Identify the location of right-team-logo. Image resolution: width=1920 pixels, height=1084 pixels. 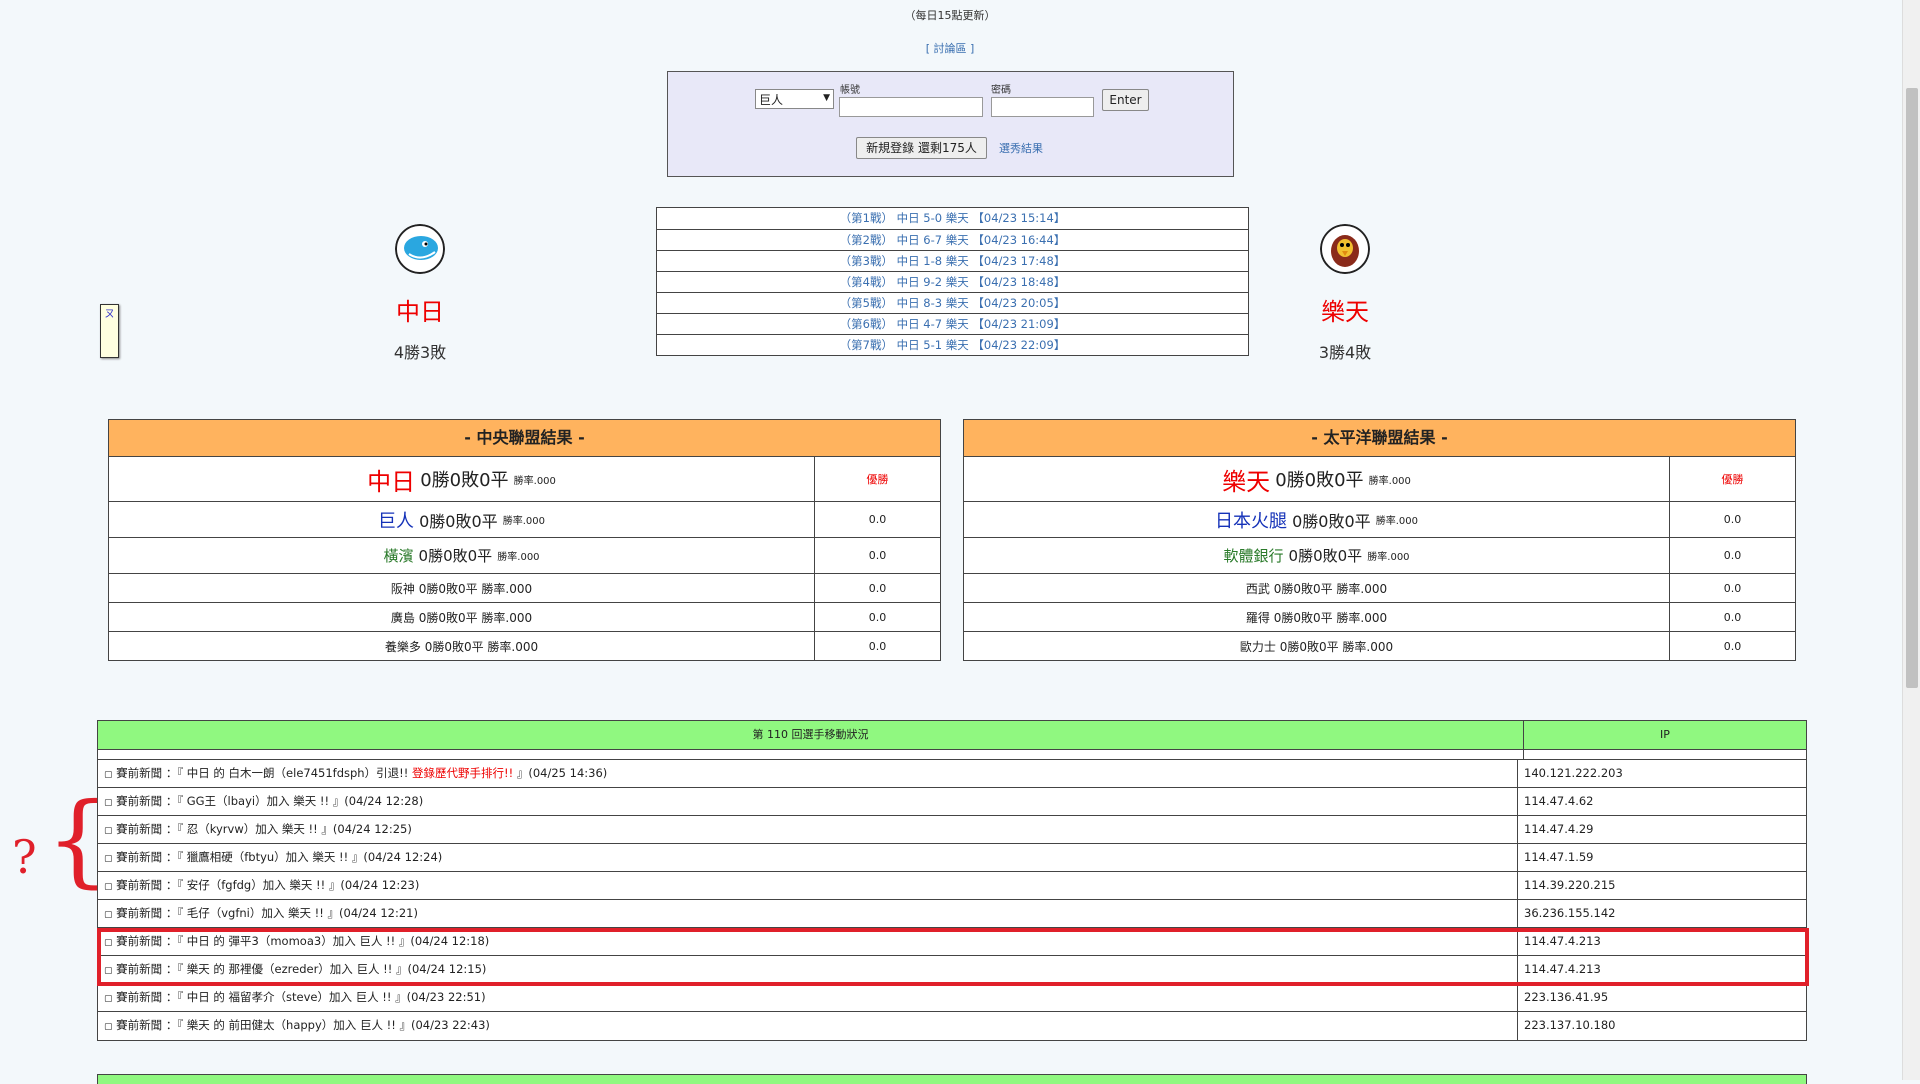
(1345, 251).